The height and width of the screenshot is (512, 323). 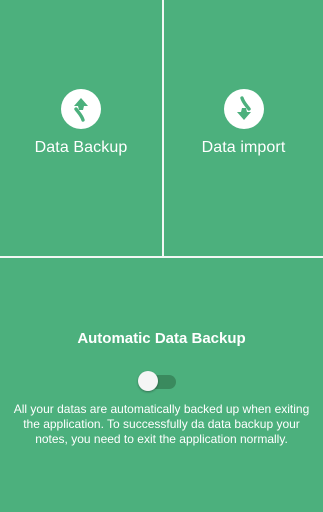 I want to click on automatic-backup-toggle, so click(x=158, y=381).